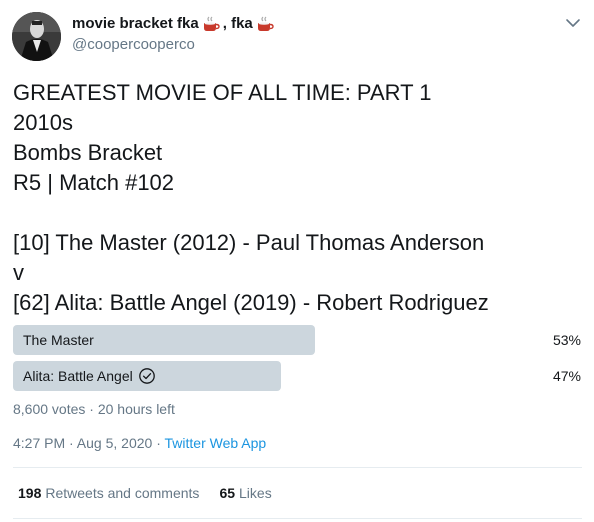 The image size is (594, 522). I want to click on display-name: movie bracket fka , fka, so click(173, 23).